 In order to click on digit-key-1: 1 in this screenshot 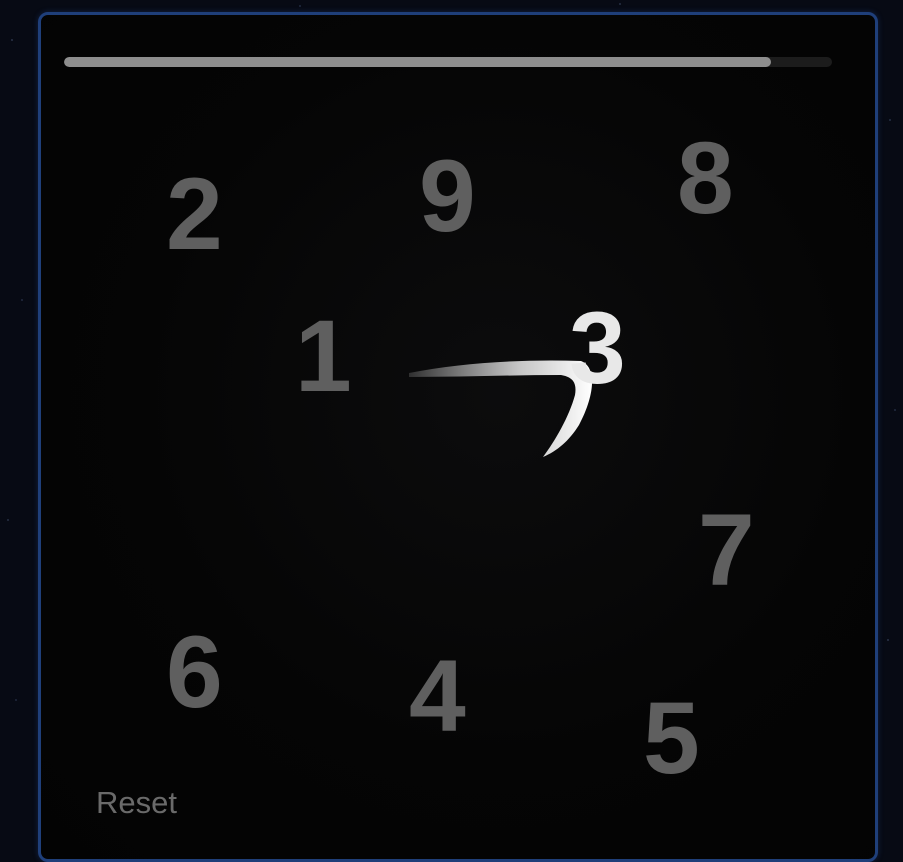, I will do `click(323, 356)`.